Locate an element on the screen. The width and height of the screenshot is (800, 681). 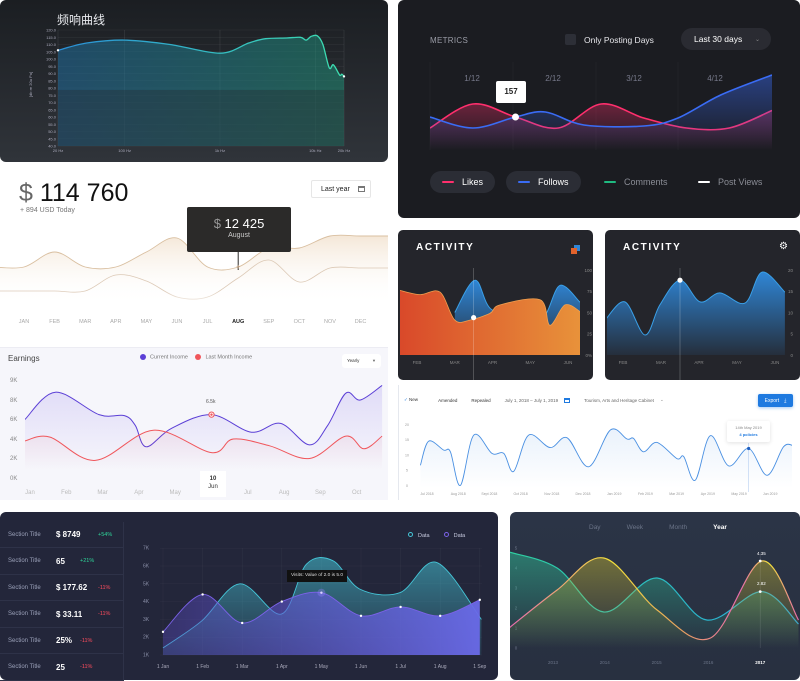
legend-label: Likes is located at coordinates (473, 182).